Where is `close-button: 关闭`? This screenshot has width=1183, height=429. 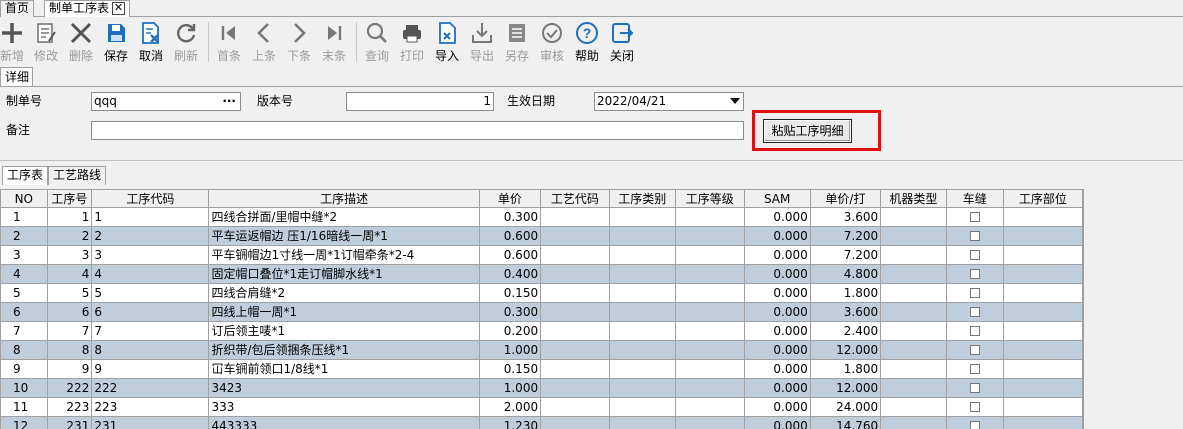 close-button: 关闭 is located at coordinates (622, 42).